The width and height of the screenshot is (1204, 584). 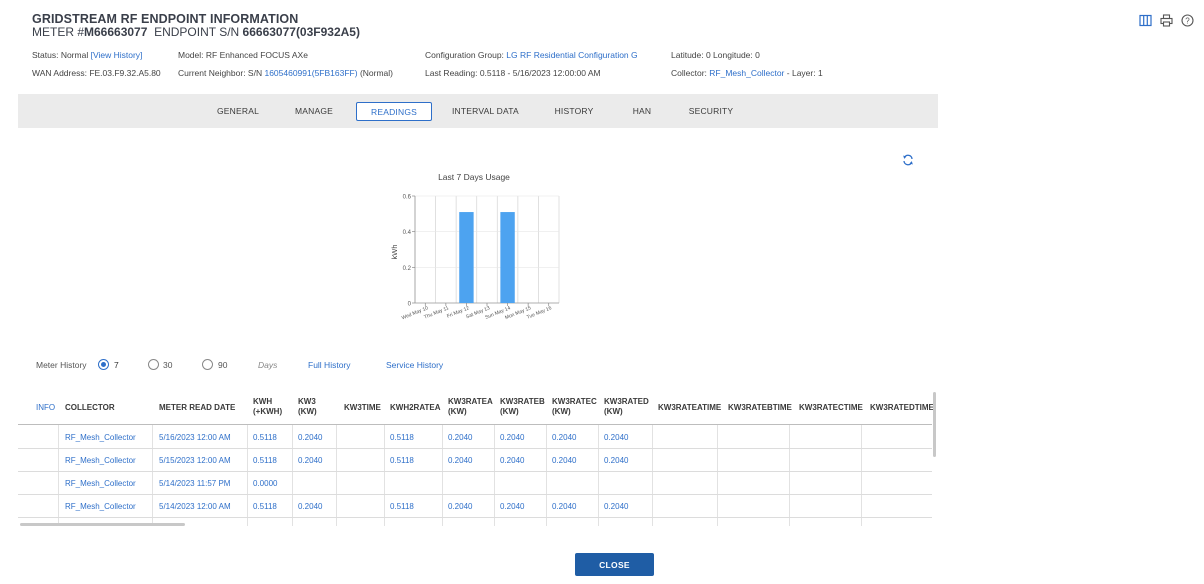 What do you see at coordinates (394, 252) in the screenshot?
I see `chart-y-axis-label: kWh` at bounding box center [394, 252].